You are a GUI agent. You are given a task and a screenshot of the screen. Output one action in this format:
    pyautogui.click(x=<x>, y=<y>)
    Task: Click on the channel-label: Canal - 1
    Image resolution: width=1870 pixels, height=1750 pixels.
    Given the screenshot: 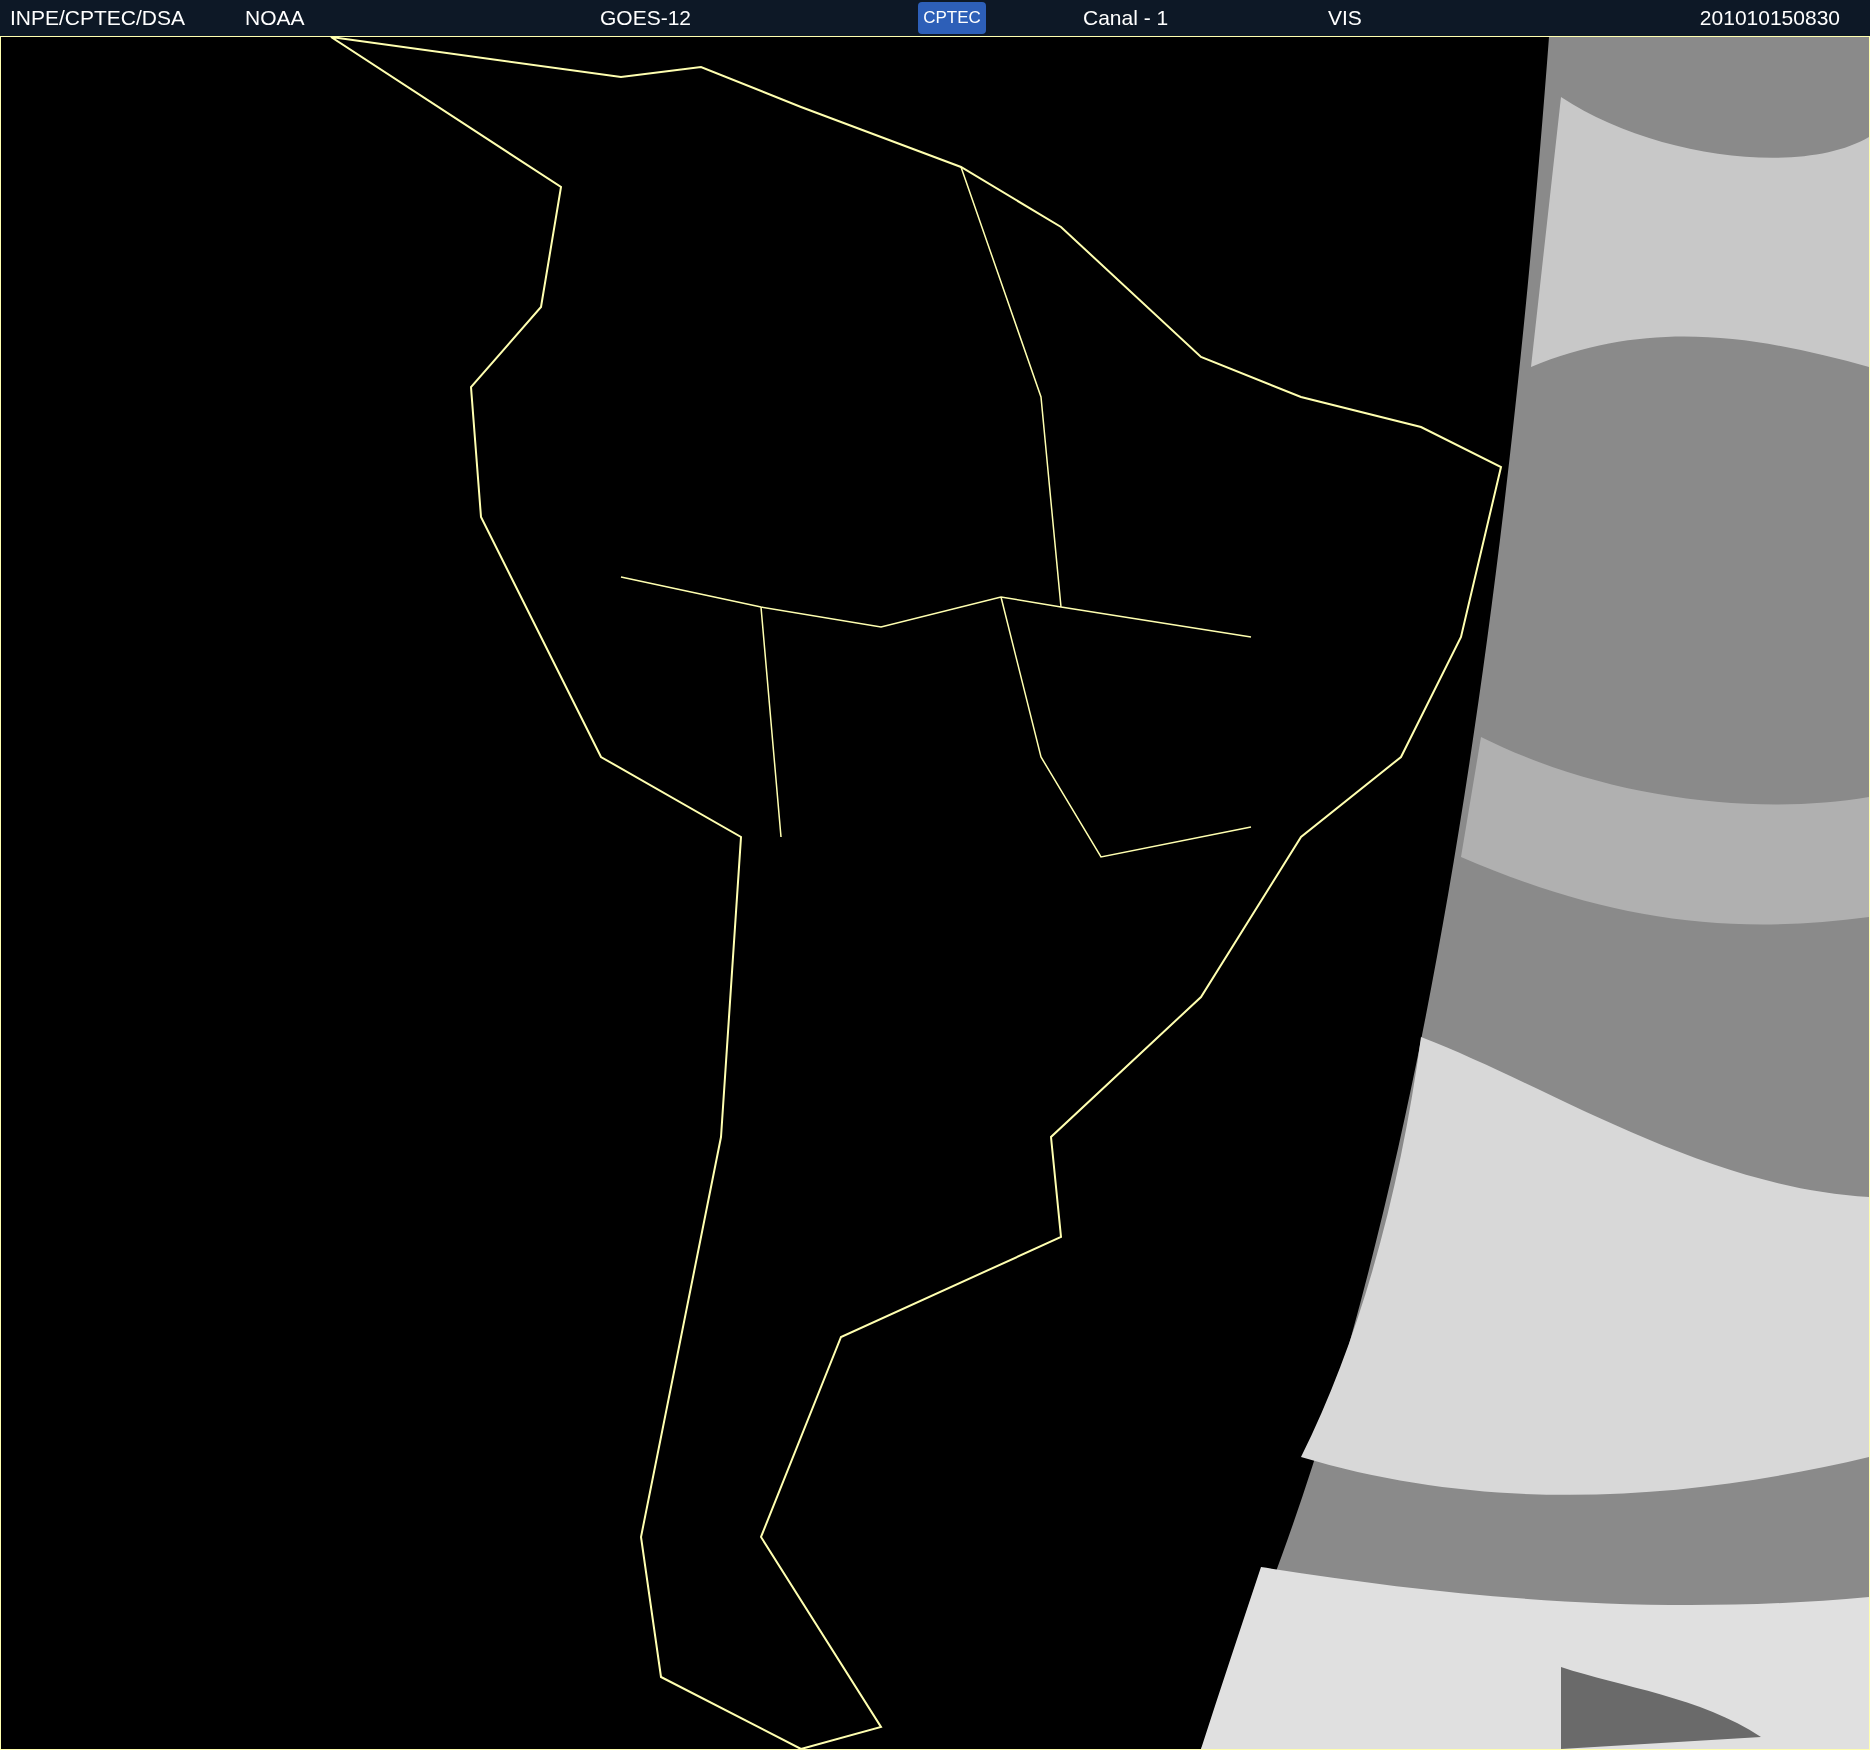 What is the action you would take?
    pyautogui.click(x=1126, y=18)
    